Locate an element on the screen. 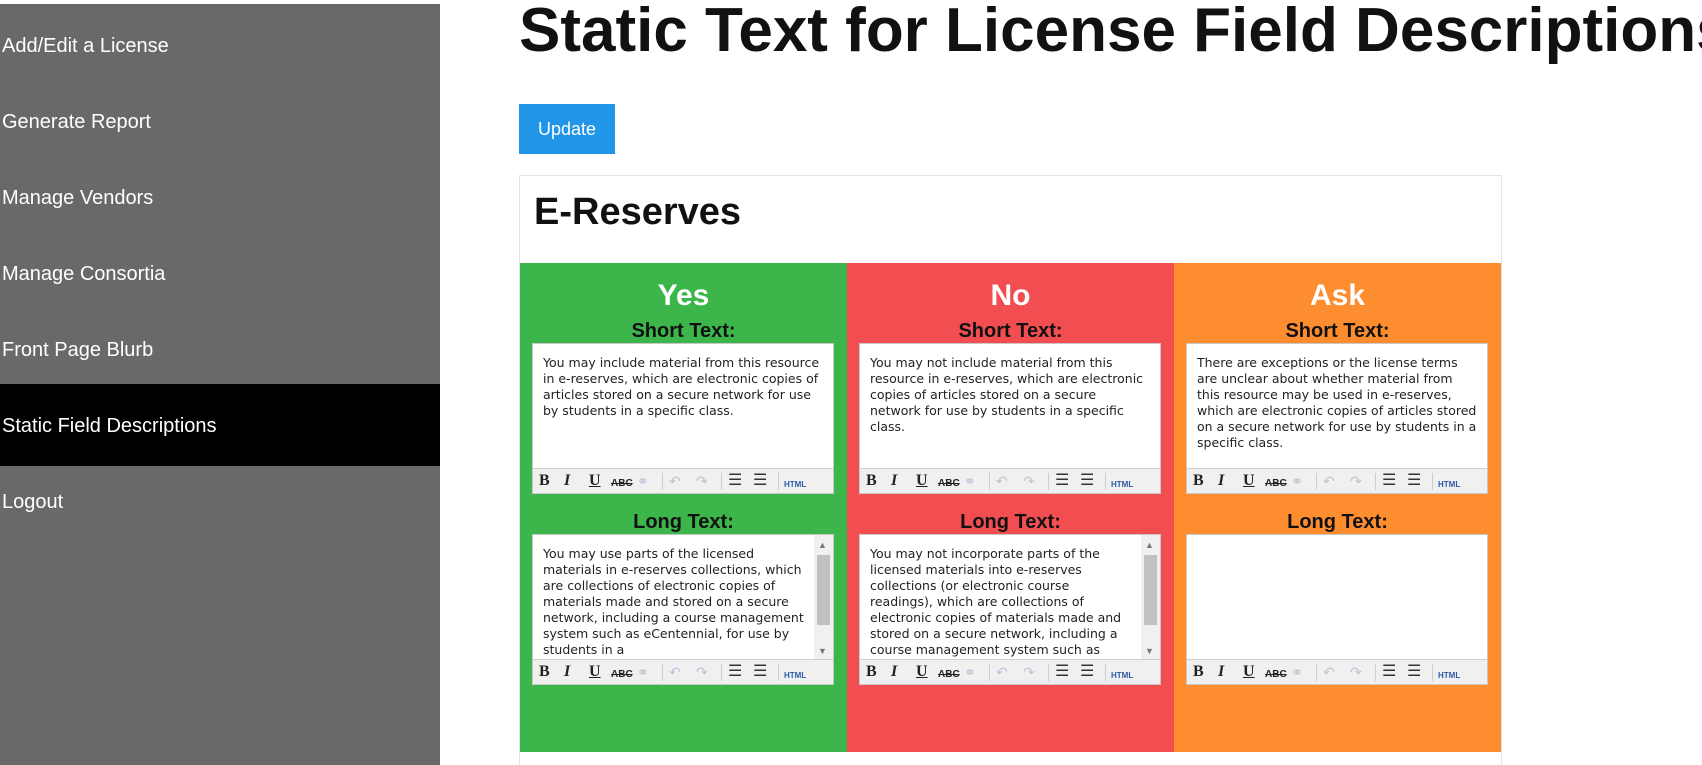 This screenshot has width=1702, height=765. update-button: Update is located at coordinates (567, 129).